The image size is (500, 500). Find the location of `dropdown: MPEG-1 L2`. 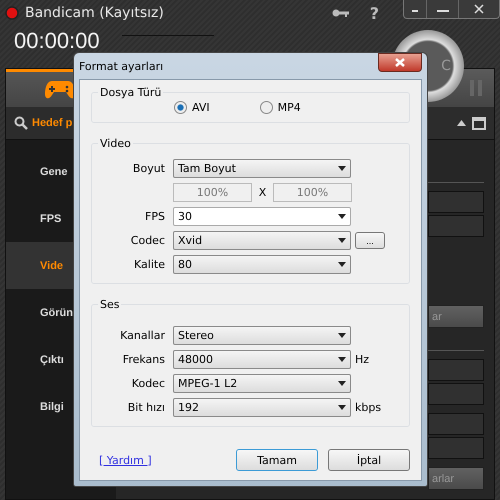

dropdown: MPEG-1 L2 is located at coordinates (262, 383).